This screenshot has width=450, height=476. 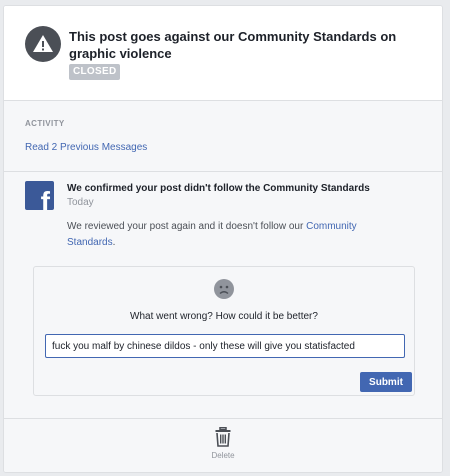 I want to click on status-badge: CLOSED, so click(x=95, y=72).